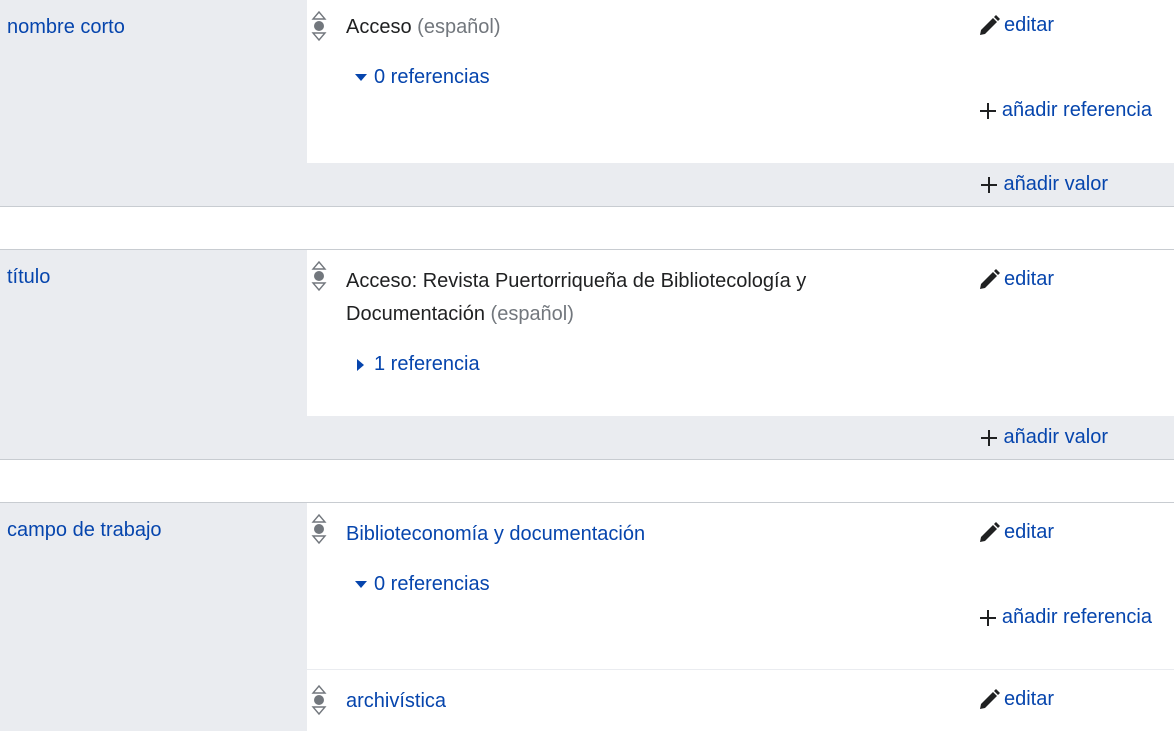  I want to click on statement-value: Acceso (español), so click(596, 22).